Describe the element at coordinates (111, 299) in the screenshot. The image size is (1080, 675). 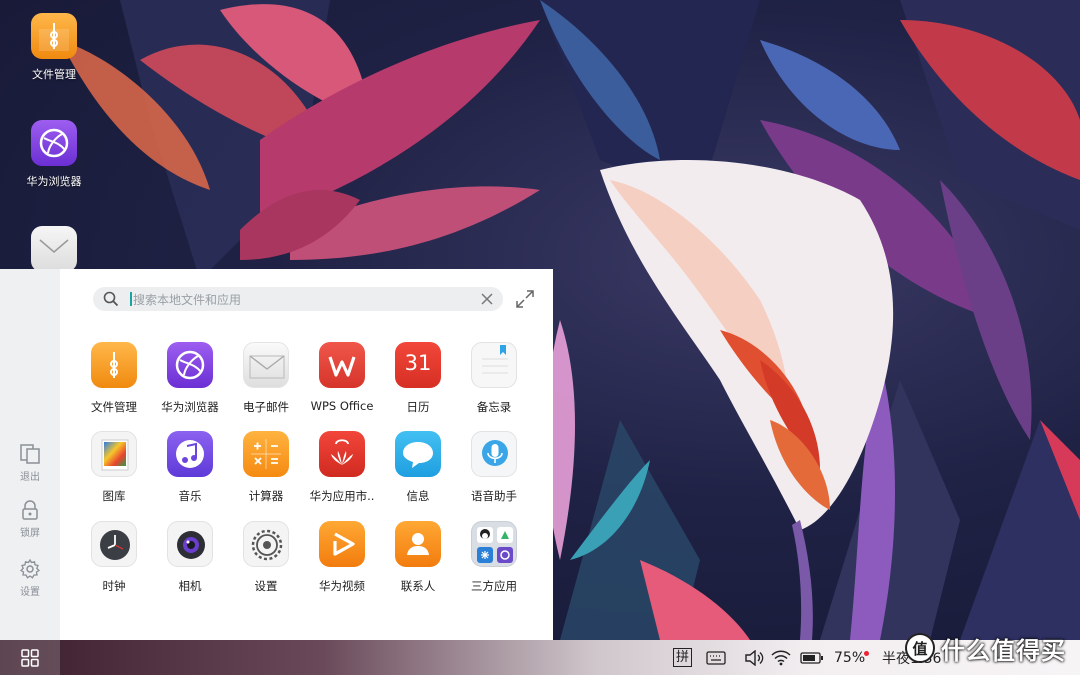
I see `search-icon` at that location.